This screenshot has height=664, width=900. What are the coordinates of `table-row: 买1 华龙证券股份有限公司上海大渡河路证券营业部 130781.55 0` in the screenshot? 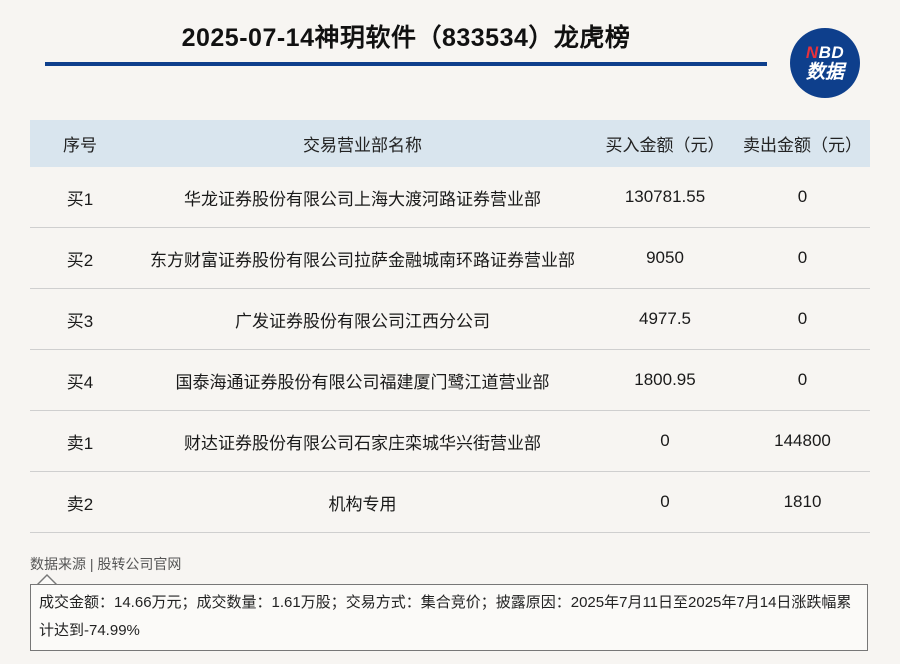 It's located at (450, 197).